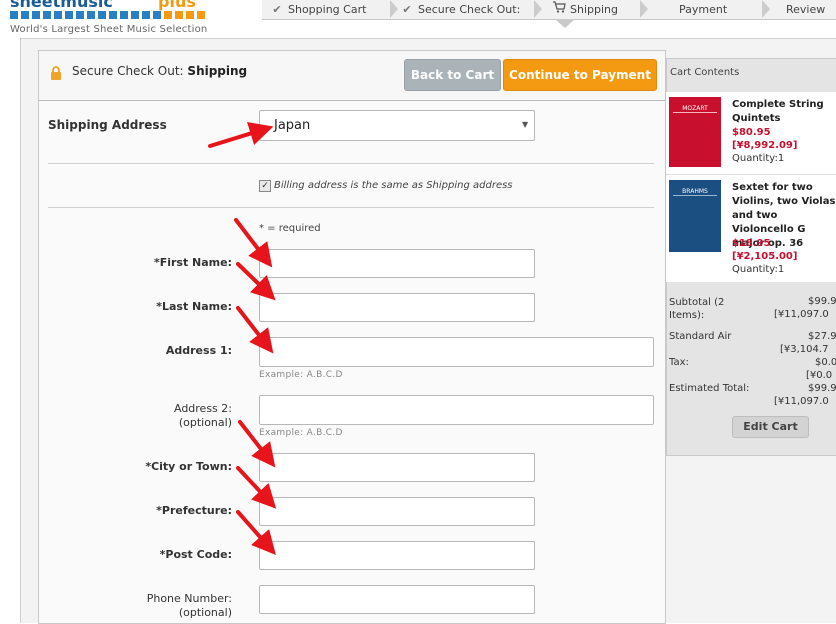 The image size is (836, 624). What do you see at coordinates (765, 145) in the screenshot?
I see `cart-item-price-yen: [¥8,992.09]` at bounding box center [765, 145].